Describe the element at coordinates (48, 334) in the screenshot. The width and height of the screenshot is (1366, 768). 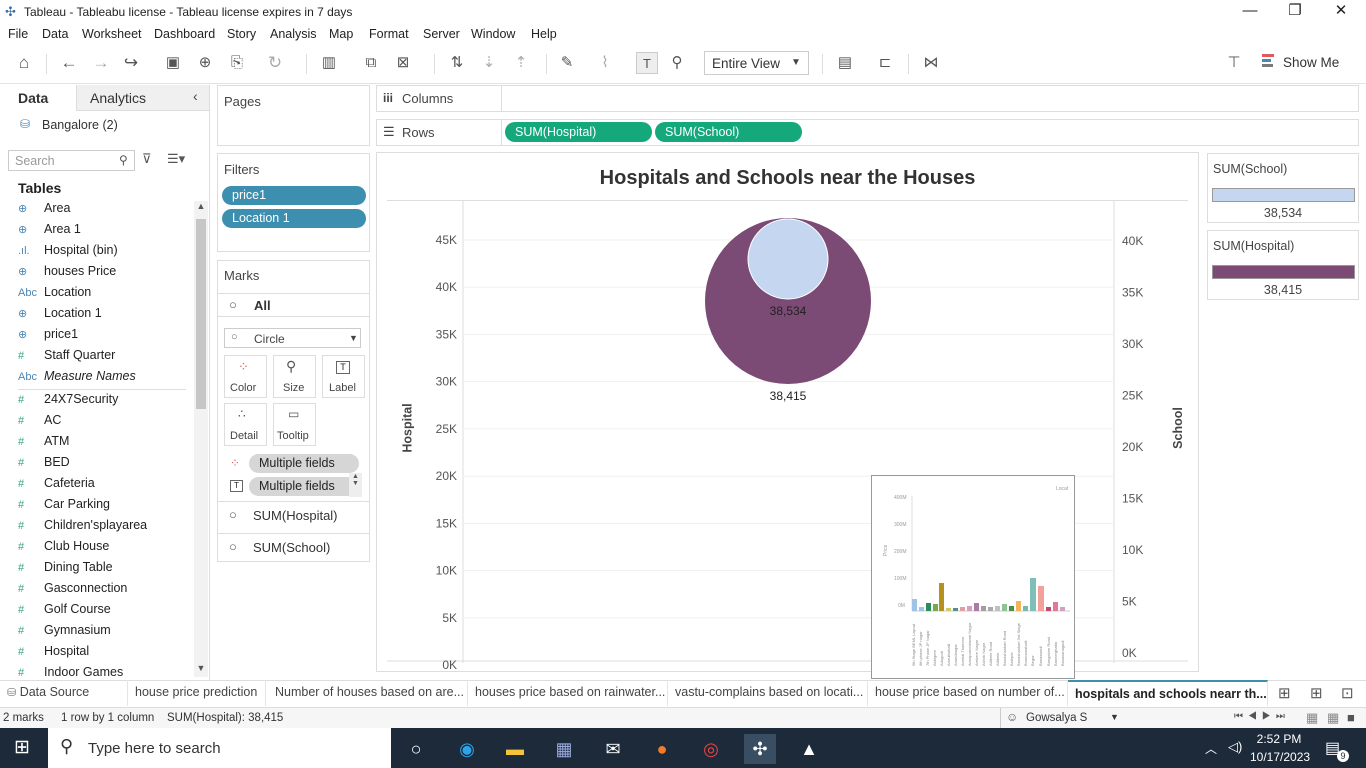
I see `field-item: ⊕ price1` at that location.